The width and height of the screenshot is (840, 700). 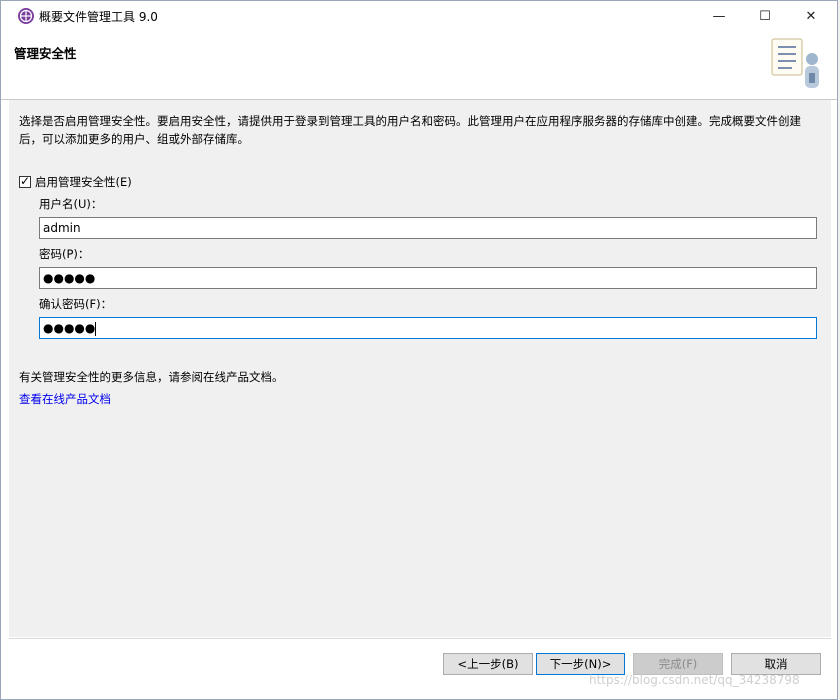 I want to click on enable-security-label: 启用管理安全性(E), so click(x=83, y=182).